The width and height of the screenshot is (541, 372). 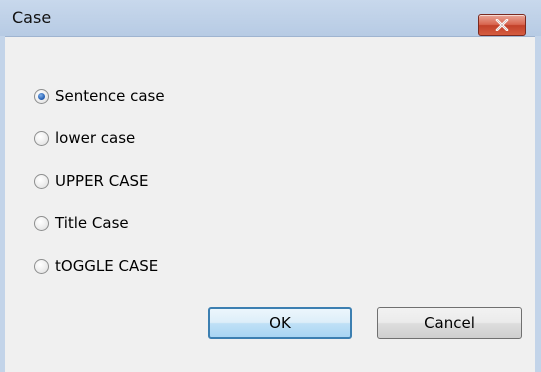 What do you see at coordinates (95, 138) in the screenshot?
I see `option-label: lower case` at bounding box center [95, 138].